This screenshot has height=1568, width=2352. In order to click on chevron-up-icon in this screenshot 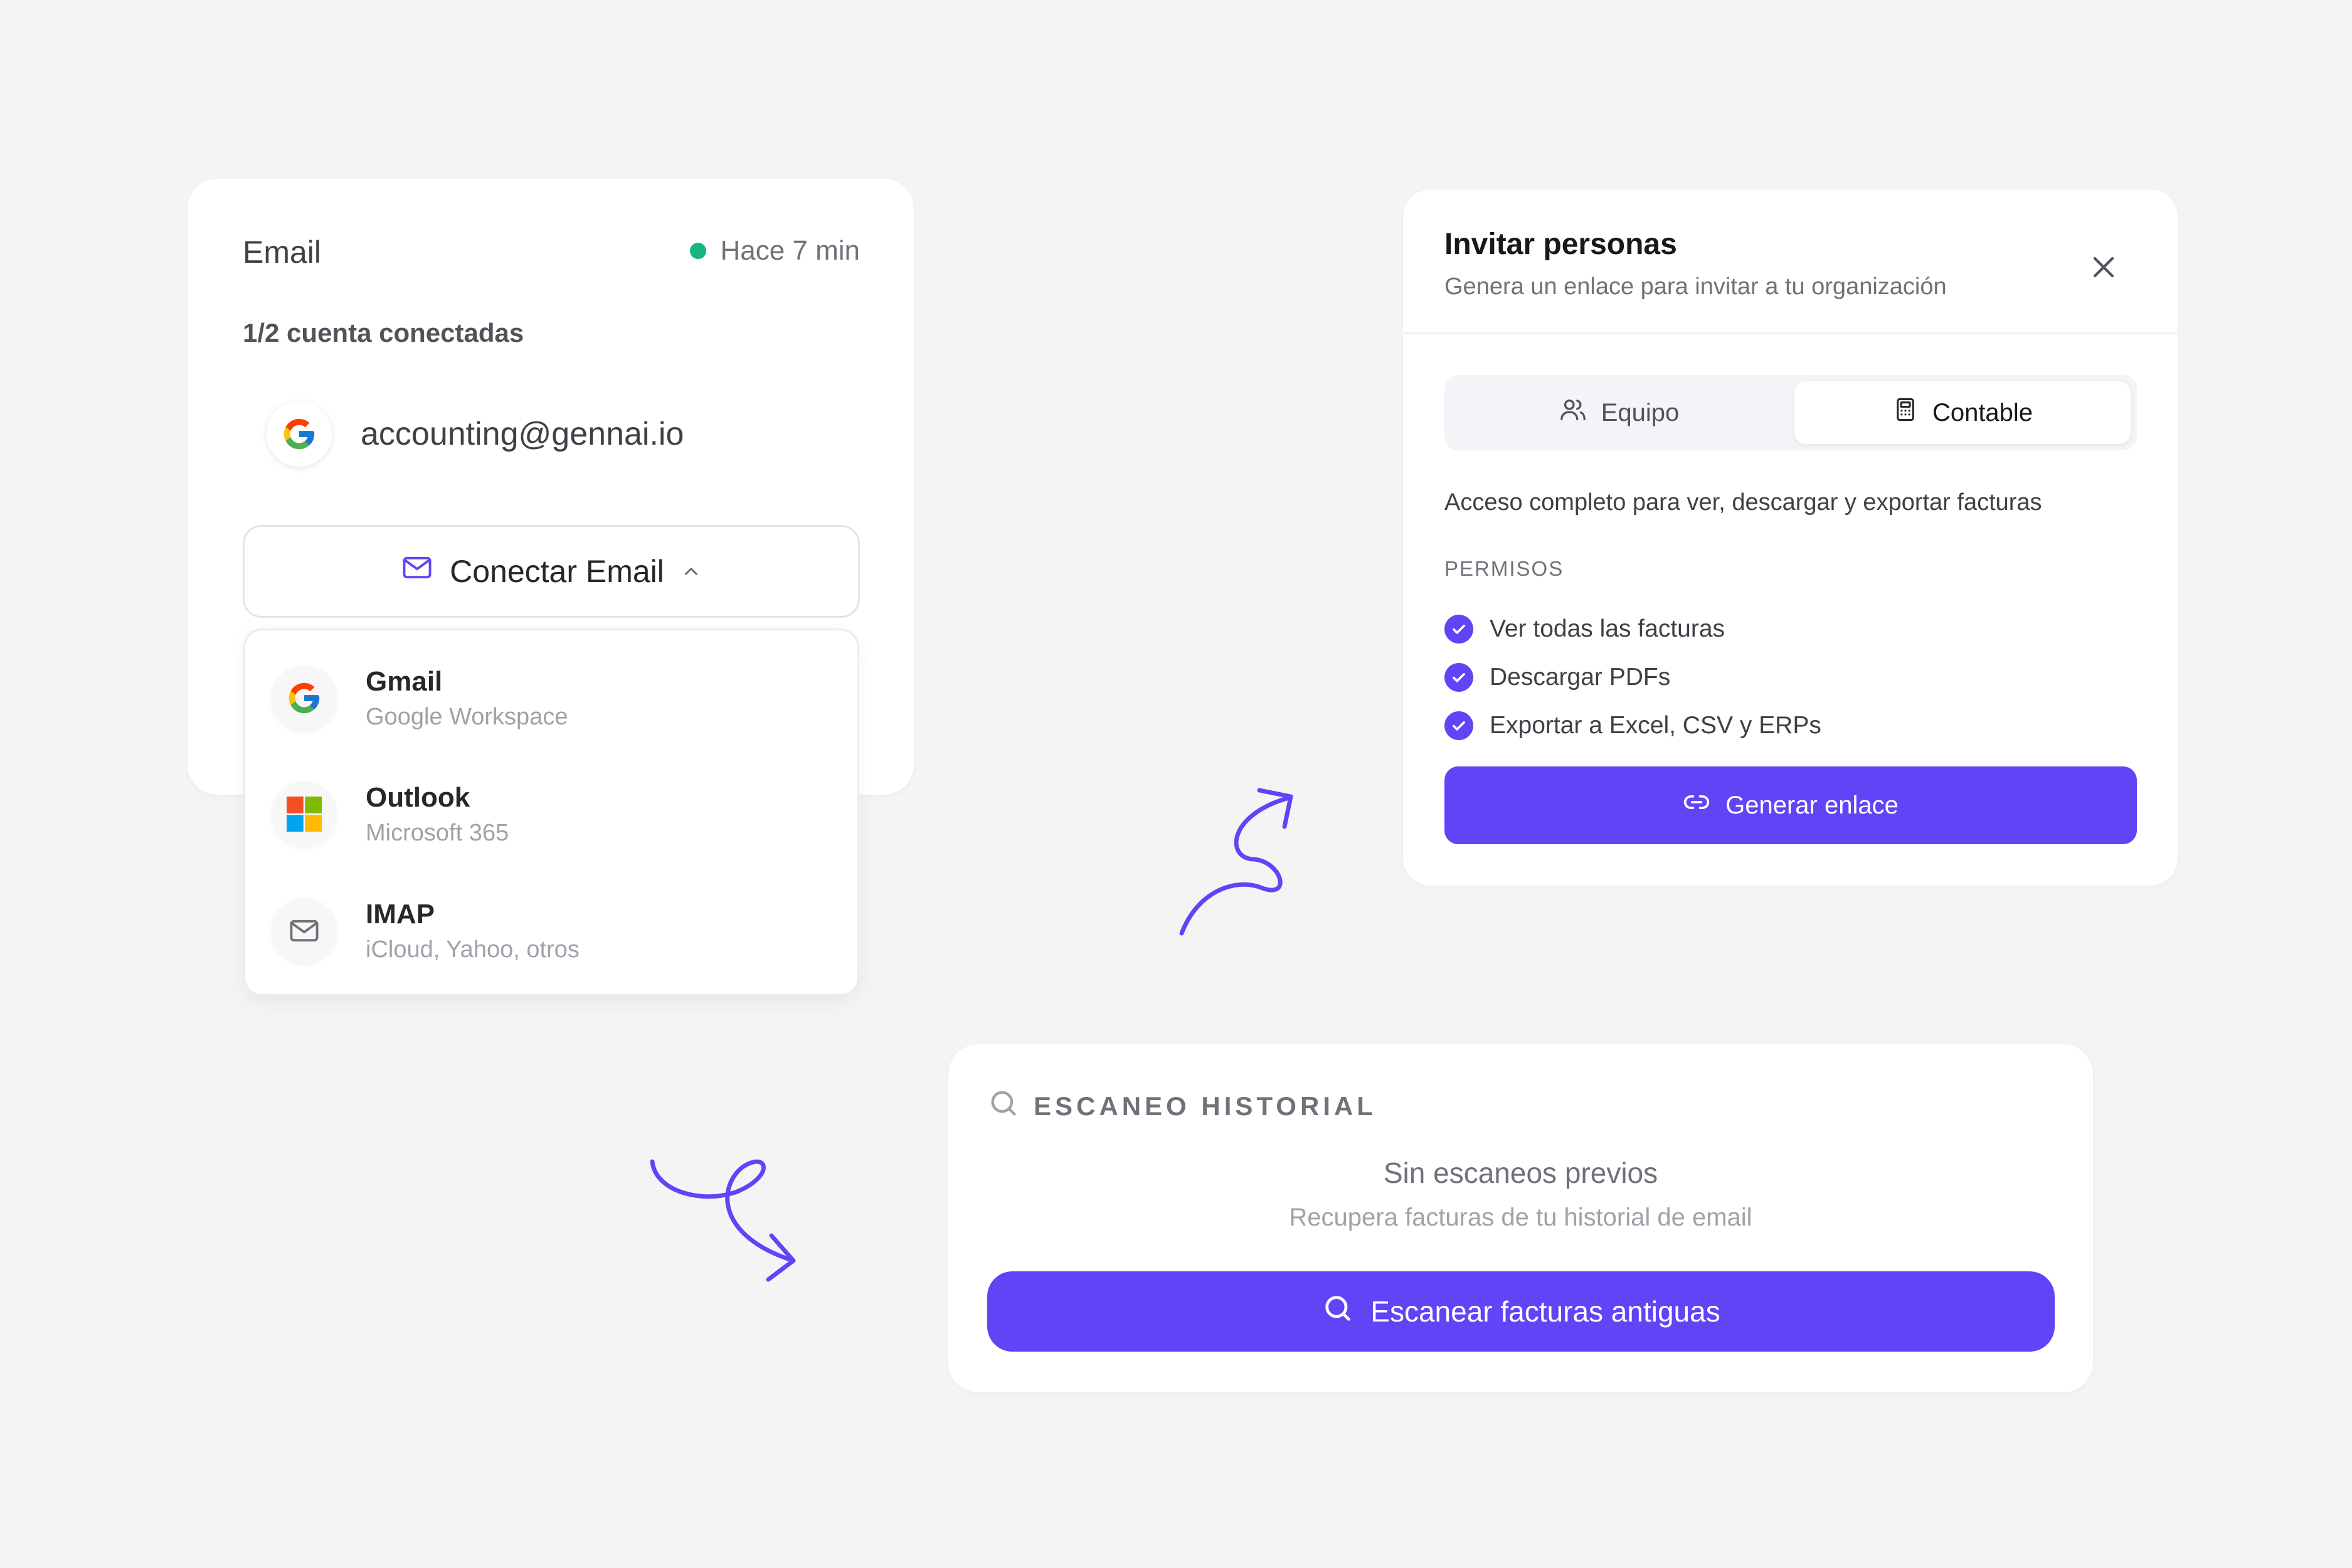, I will do `click(691, 571)`.